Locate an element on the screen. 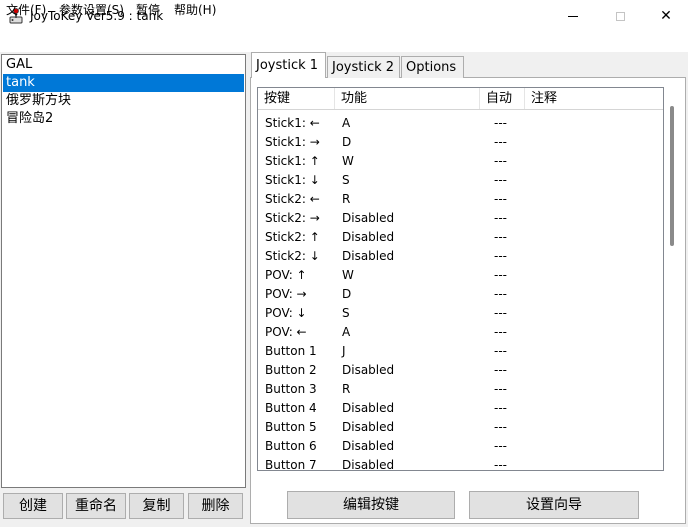  scrollbar-thumb is located at coordinates (672, 176).